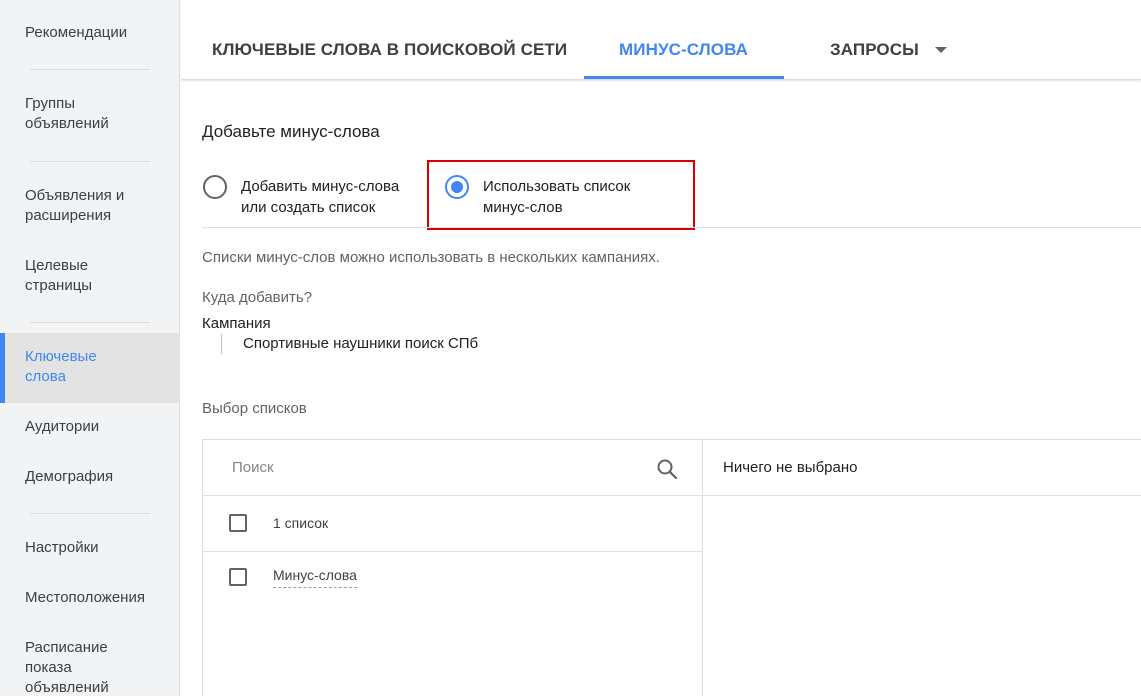  What do you see at coordinates (941, 50) in the screenshot?
I see `chevron-down-icon` at bounding box center [941, 50].